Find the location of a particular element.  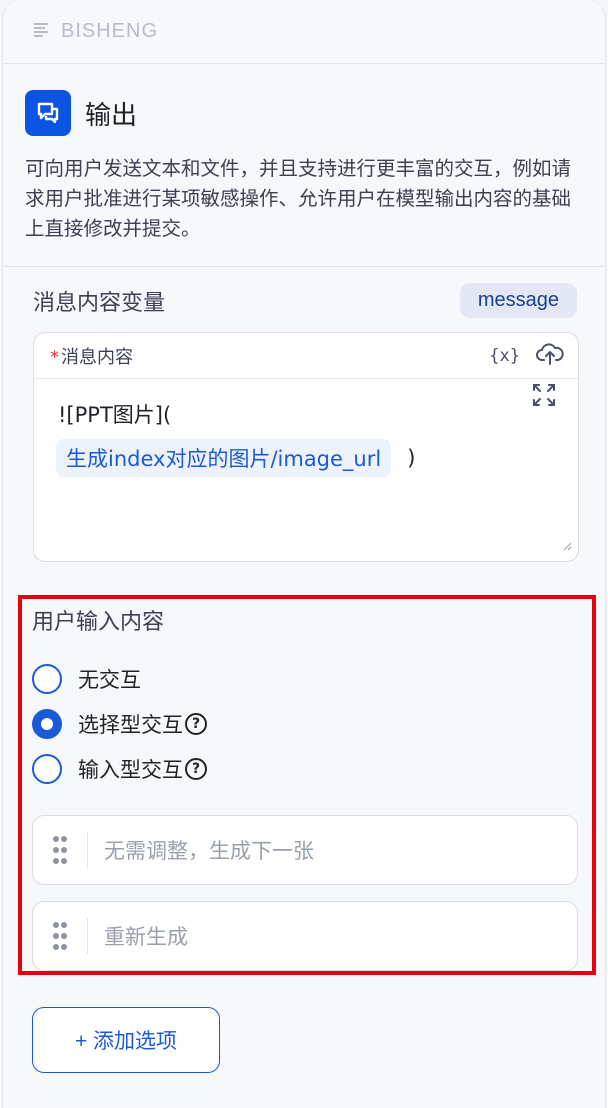

choice-option: 重新生成 is located at coordinates (305, 936).